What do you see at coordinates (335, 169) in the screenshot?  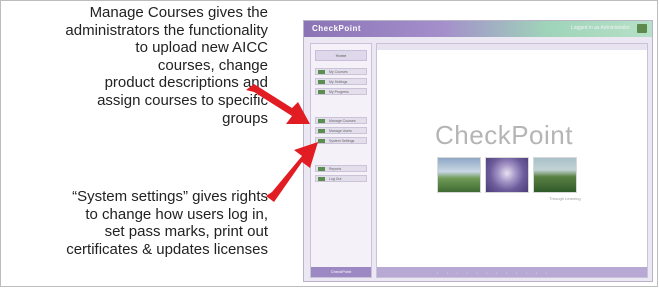 I see `sidebar-item-label: Reports` at bounding box center [335, 169].